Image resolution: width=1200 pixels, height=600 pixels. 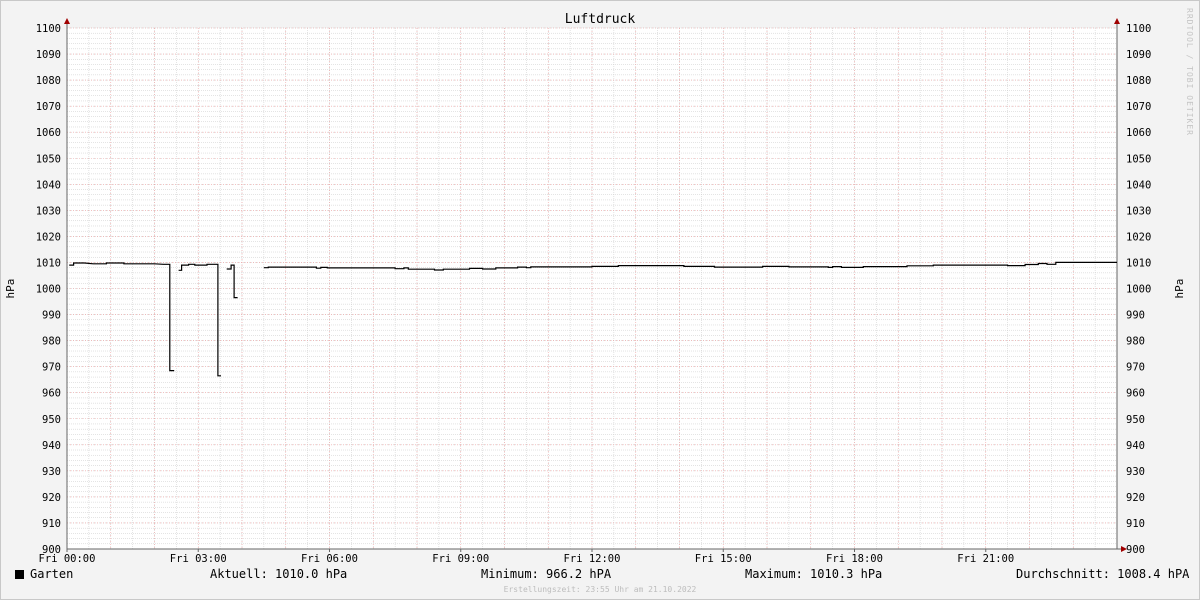 I want to click on y-tick-label-right: 1070, so click(x=1138, y=107).